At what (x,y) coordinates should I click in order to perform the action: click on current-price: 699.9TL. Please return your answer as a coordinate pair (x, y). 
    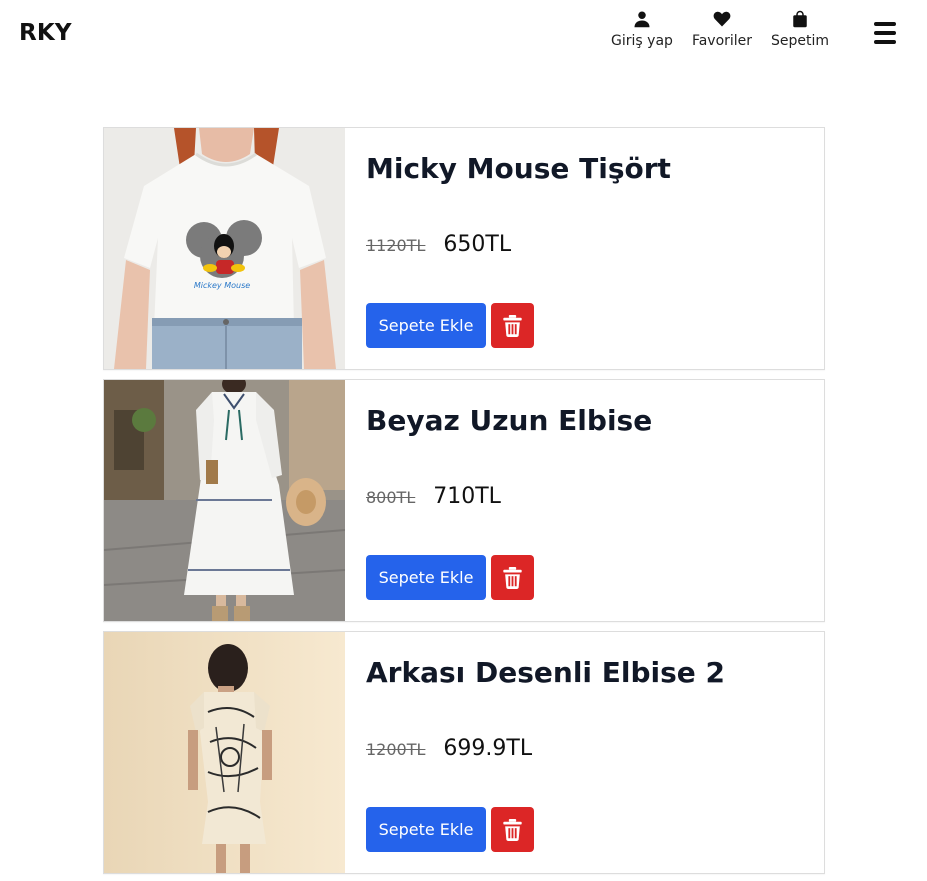
    Looking at the image, I should click on (488, 748).